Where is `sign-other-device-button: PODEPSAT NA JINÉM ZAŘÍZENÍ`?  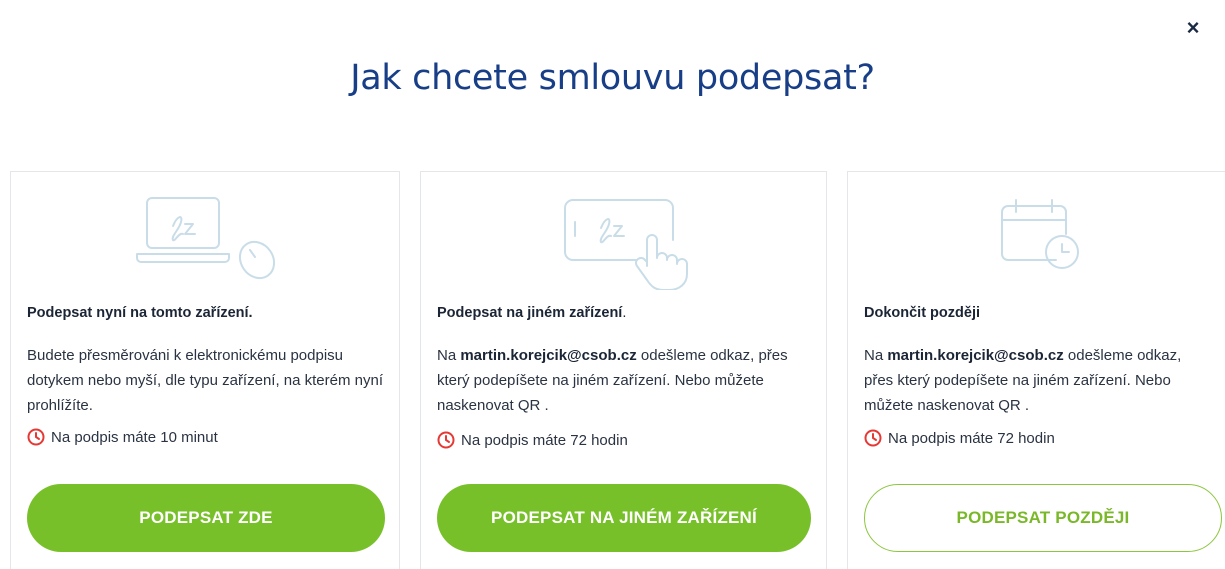 sign-other-device-button: PODEPSAT NA JINÉM ZAŘÍZENÍ is located at coordinates (624, 518).